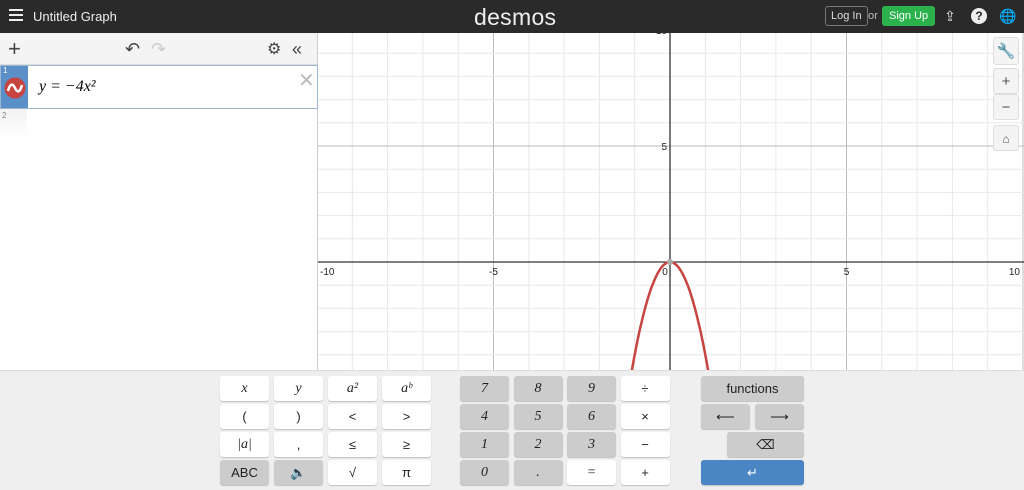 Image resolution: width=1024 pixels, height=490 pixels. Describe the element at coordinates (662, 35) in the screenshot. I see `y-tick-label: 10` at that location.